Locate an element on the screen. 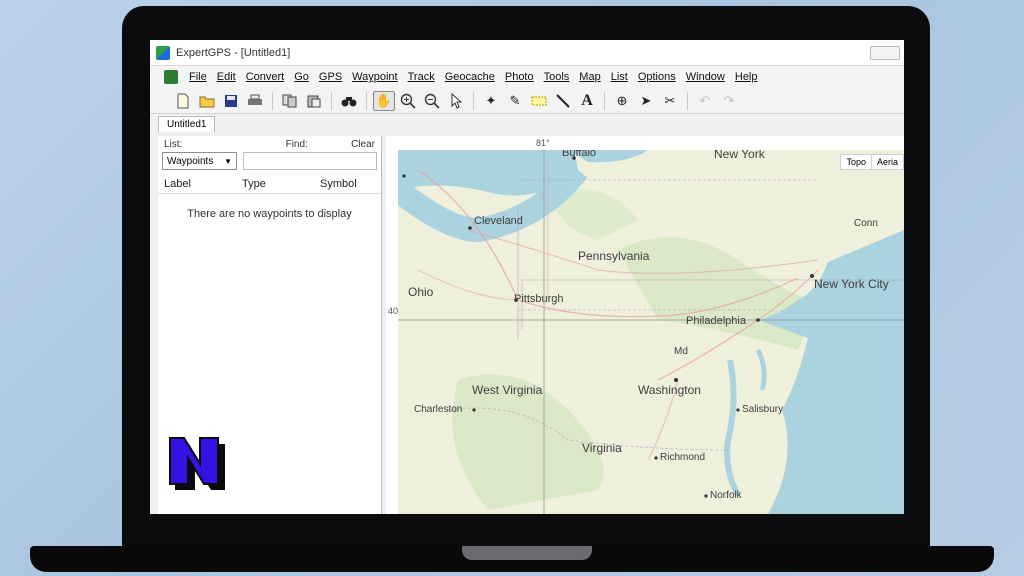  copy-icon is located at coordinates (290, 101).